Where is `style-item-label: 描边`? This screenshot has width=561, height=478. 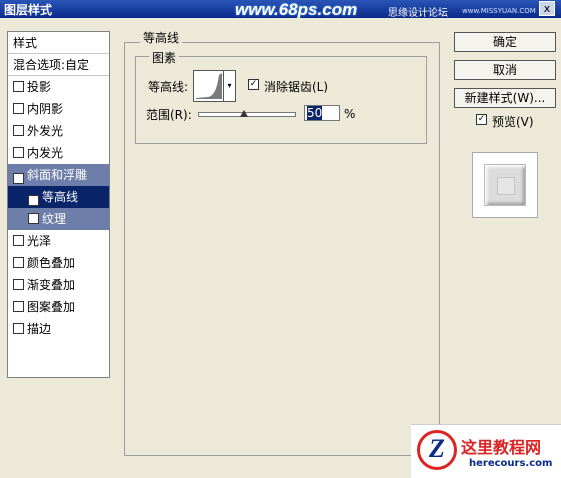 style-item-label: 描边 is located at coordinates (39, 329).